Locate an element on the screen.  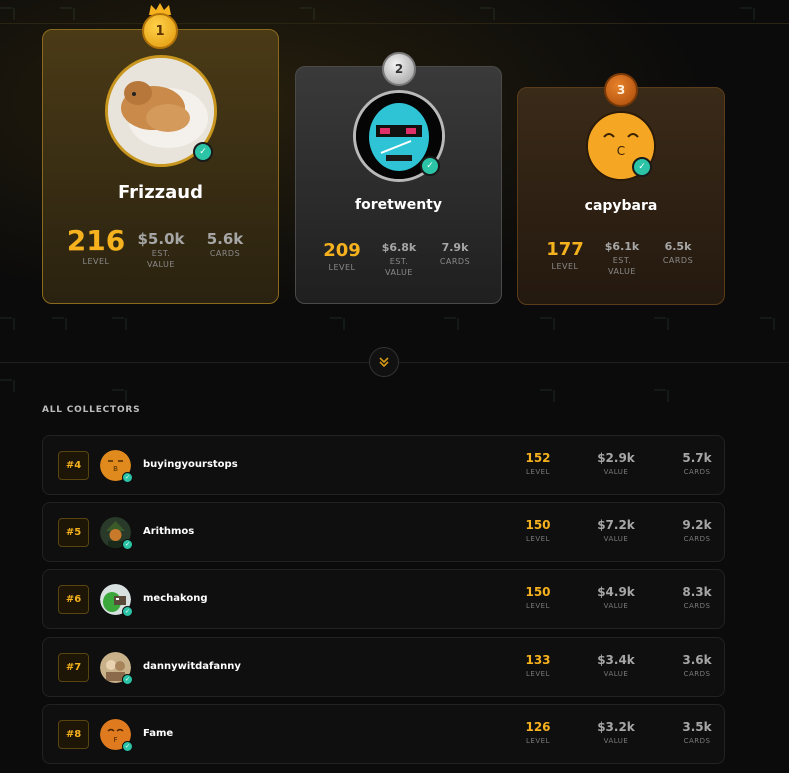
cards-stat: 3.6k CARDS is located at coordinates (697, 665).